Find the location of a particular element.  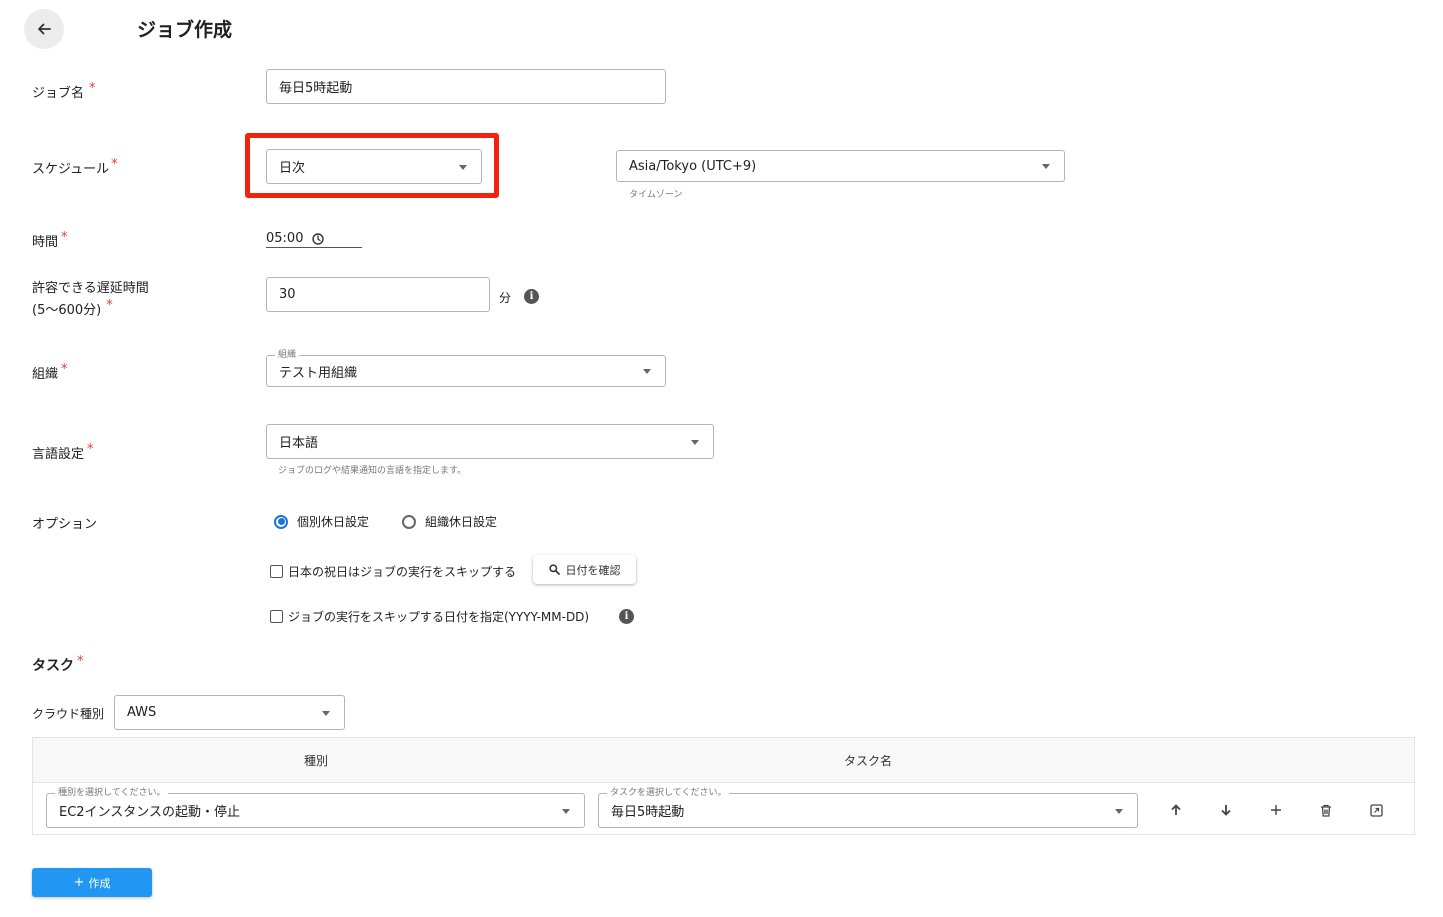

time-label: 時間 * is located at coordinates (50, 240).